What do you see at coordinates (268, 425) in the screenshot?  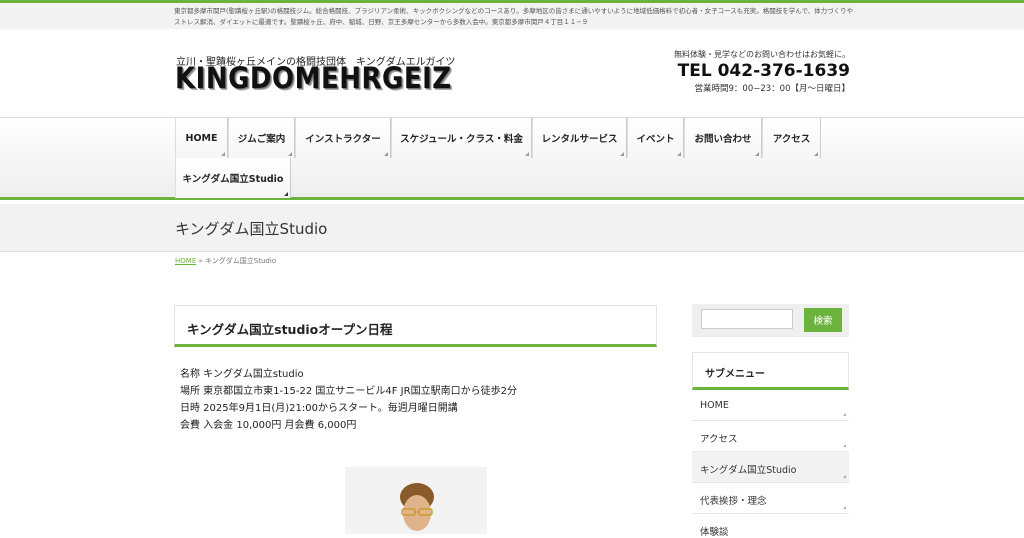 I see `info-fees: 会費 入会金 10,000円 月会費 6,000円` at bounding box center [268, 425].